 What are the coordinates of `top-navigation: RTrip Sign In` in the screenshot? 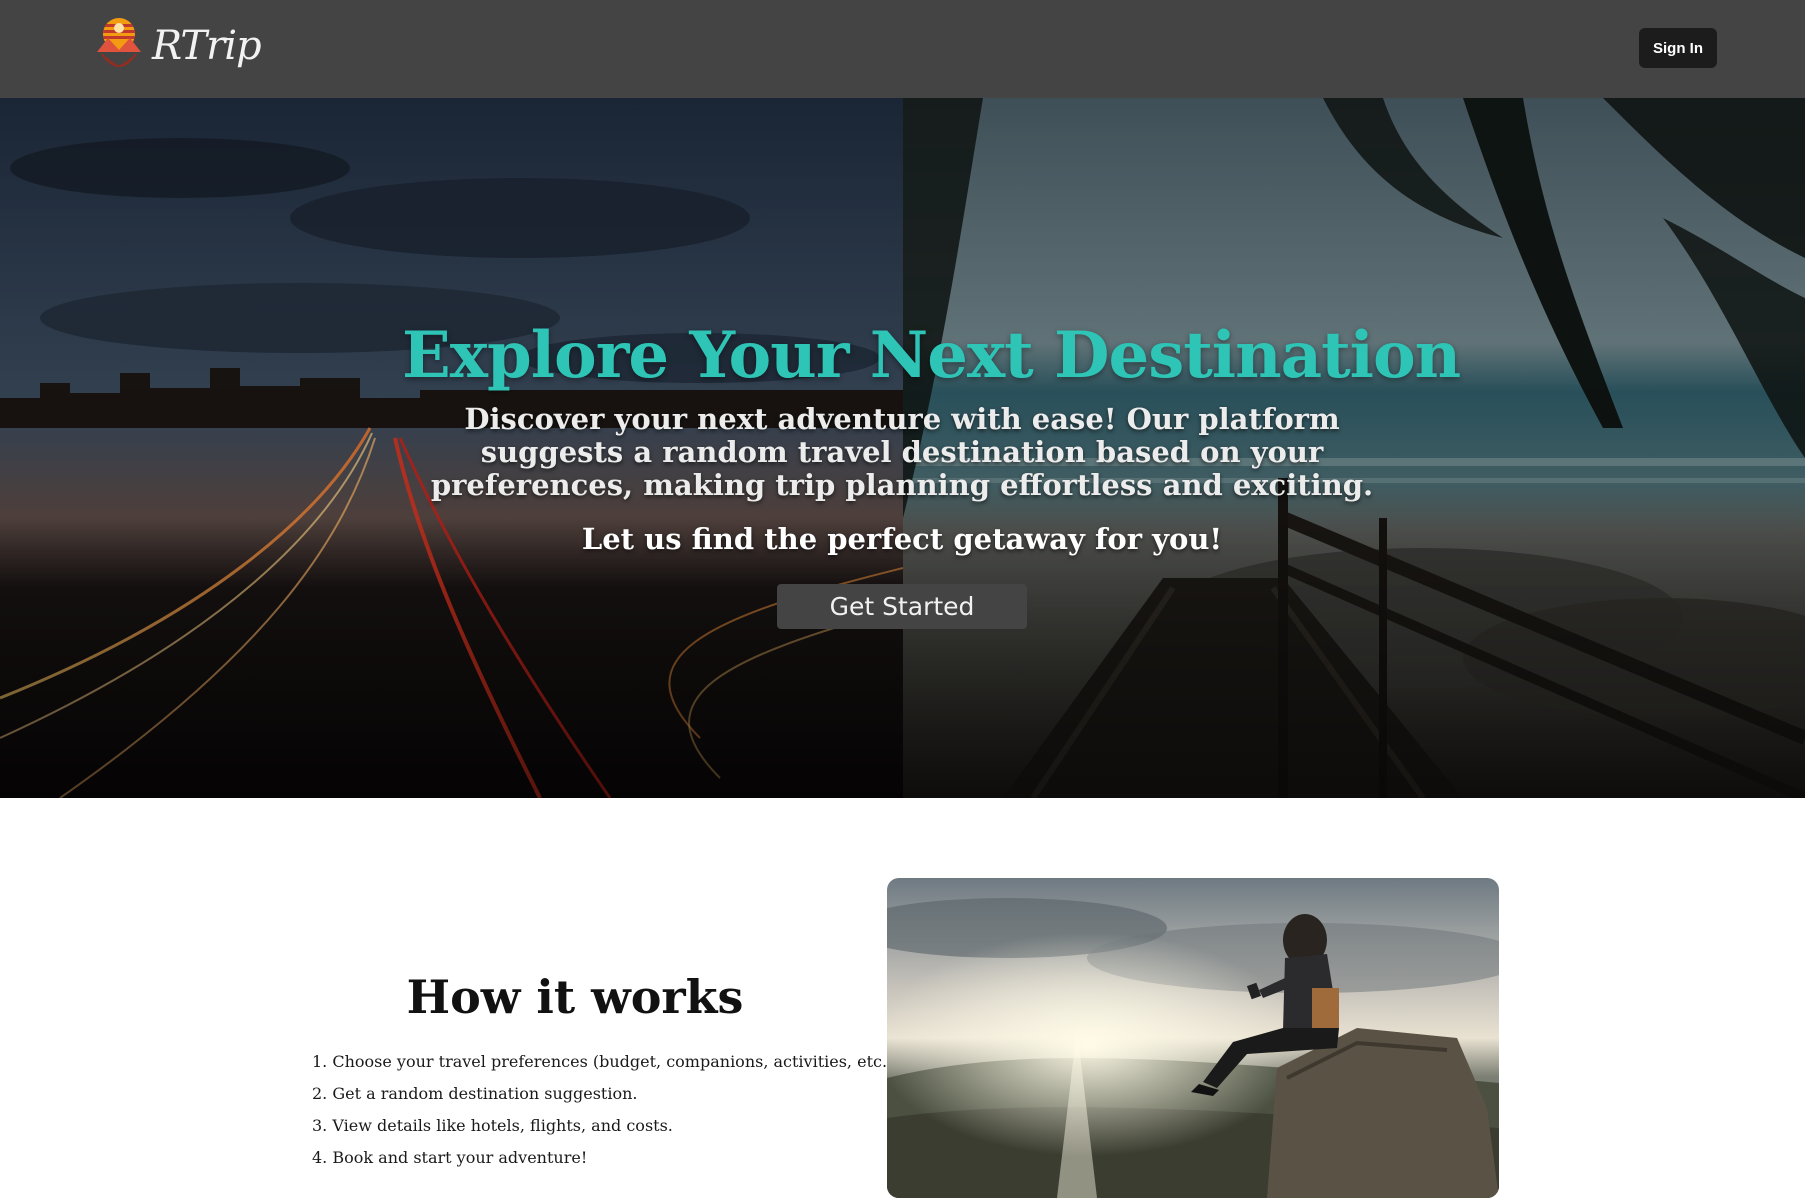 It's located at (902, 49).